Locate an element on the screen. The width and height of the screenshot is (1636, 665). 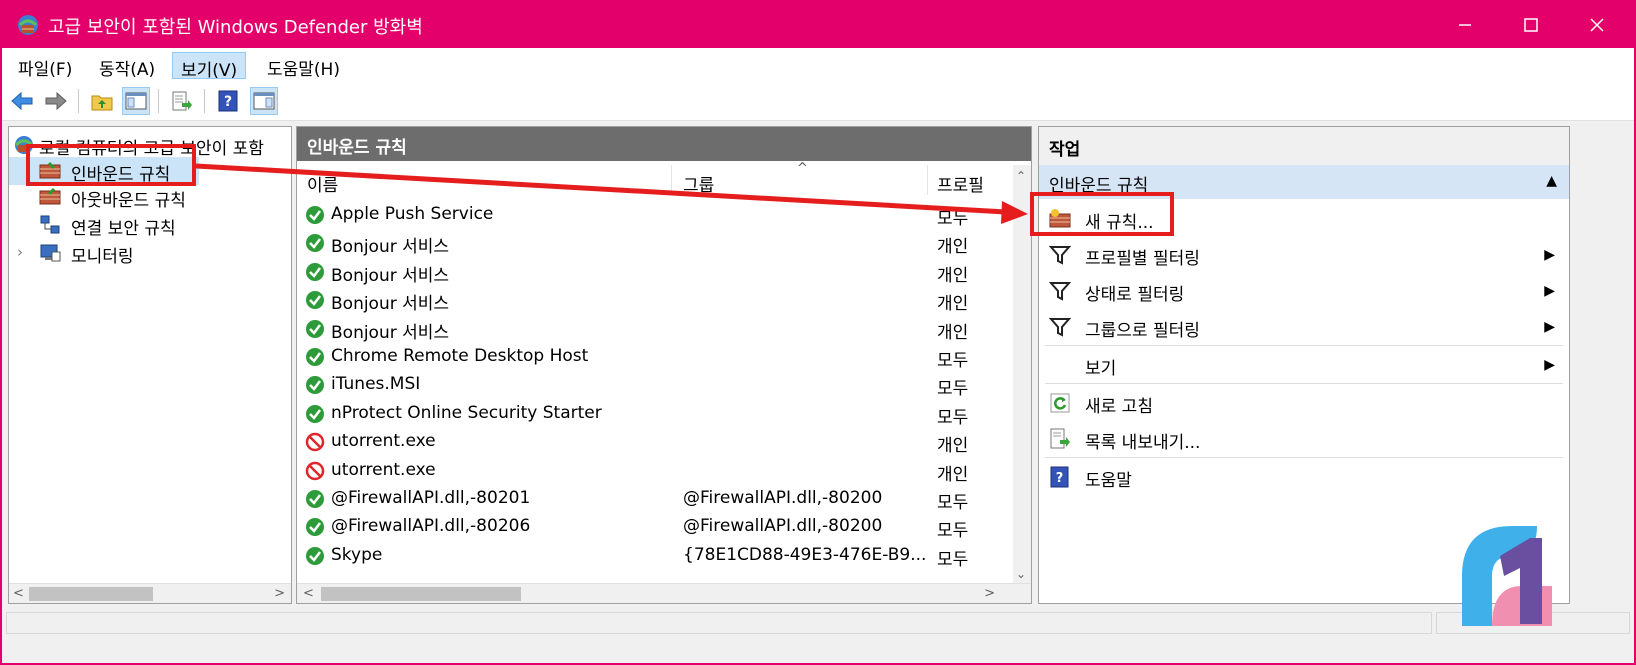
action-filter-by-group: 그룹으로 필터링 ▶ is located at coordinates (1304, 327).